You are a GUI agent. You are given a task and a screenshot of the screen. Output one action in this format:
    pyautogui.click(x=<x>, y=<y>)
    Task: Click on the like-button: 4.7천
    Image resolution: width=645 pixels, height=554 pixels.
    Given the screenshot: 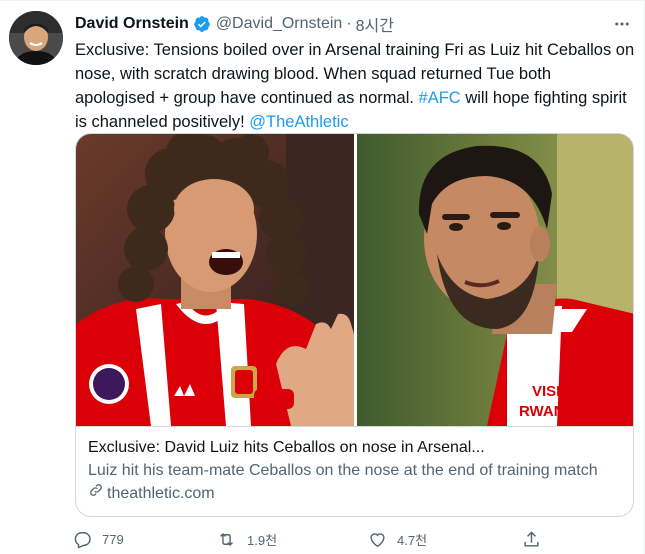 What is the action you would take?
    pyautogui.click(x=397, y=539)
    